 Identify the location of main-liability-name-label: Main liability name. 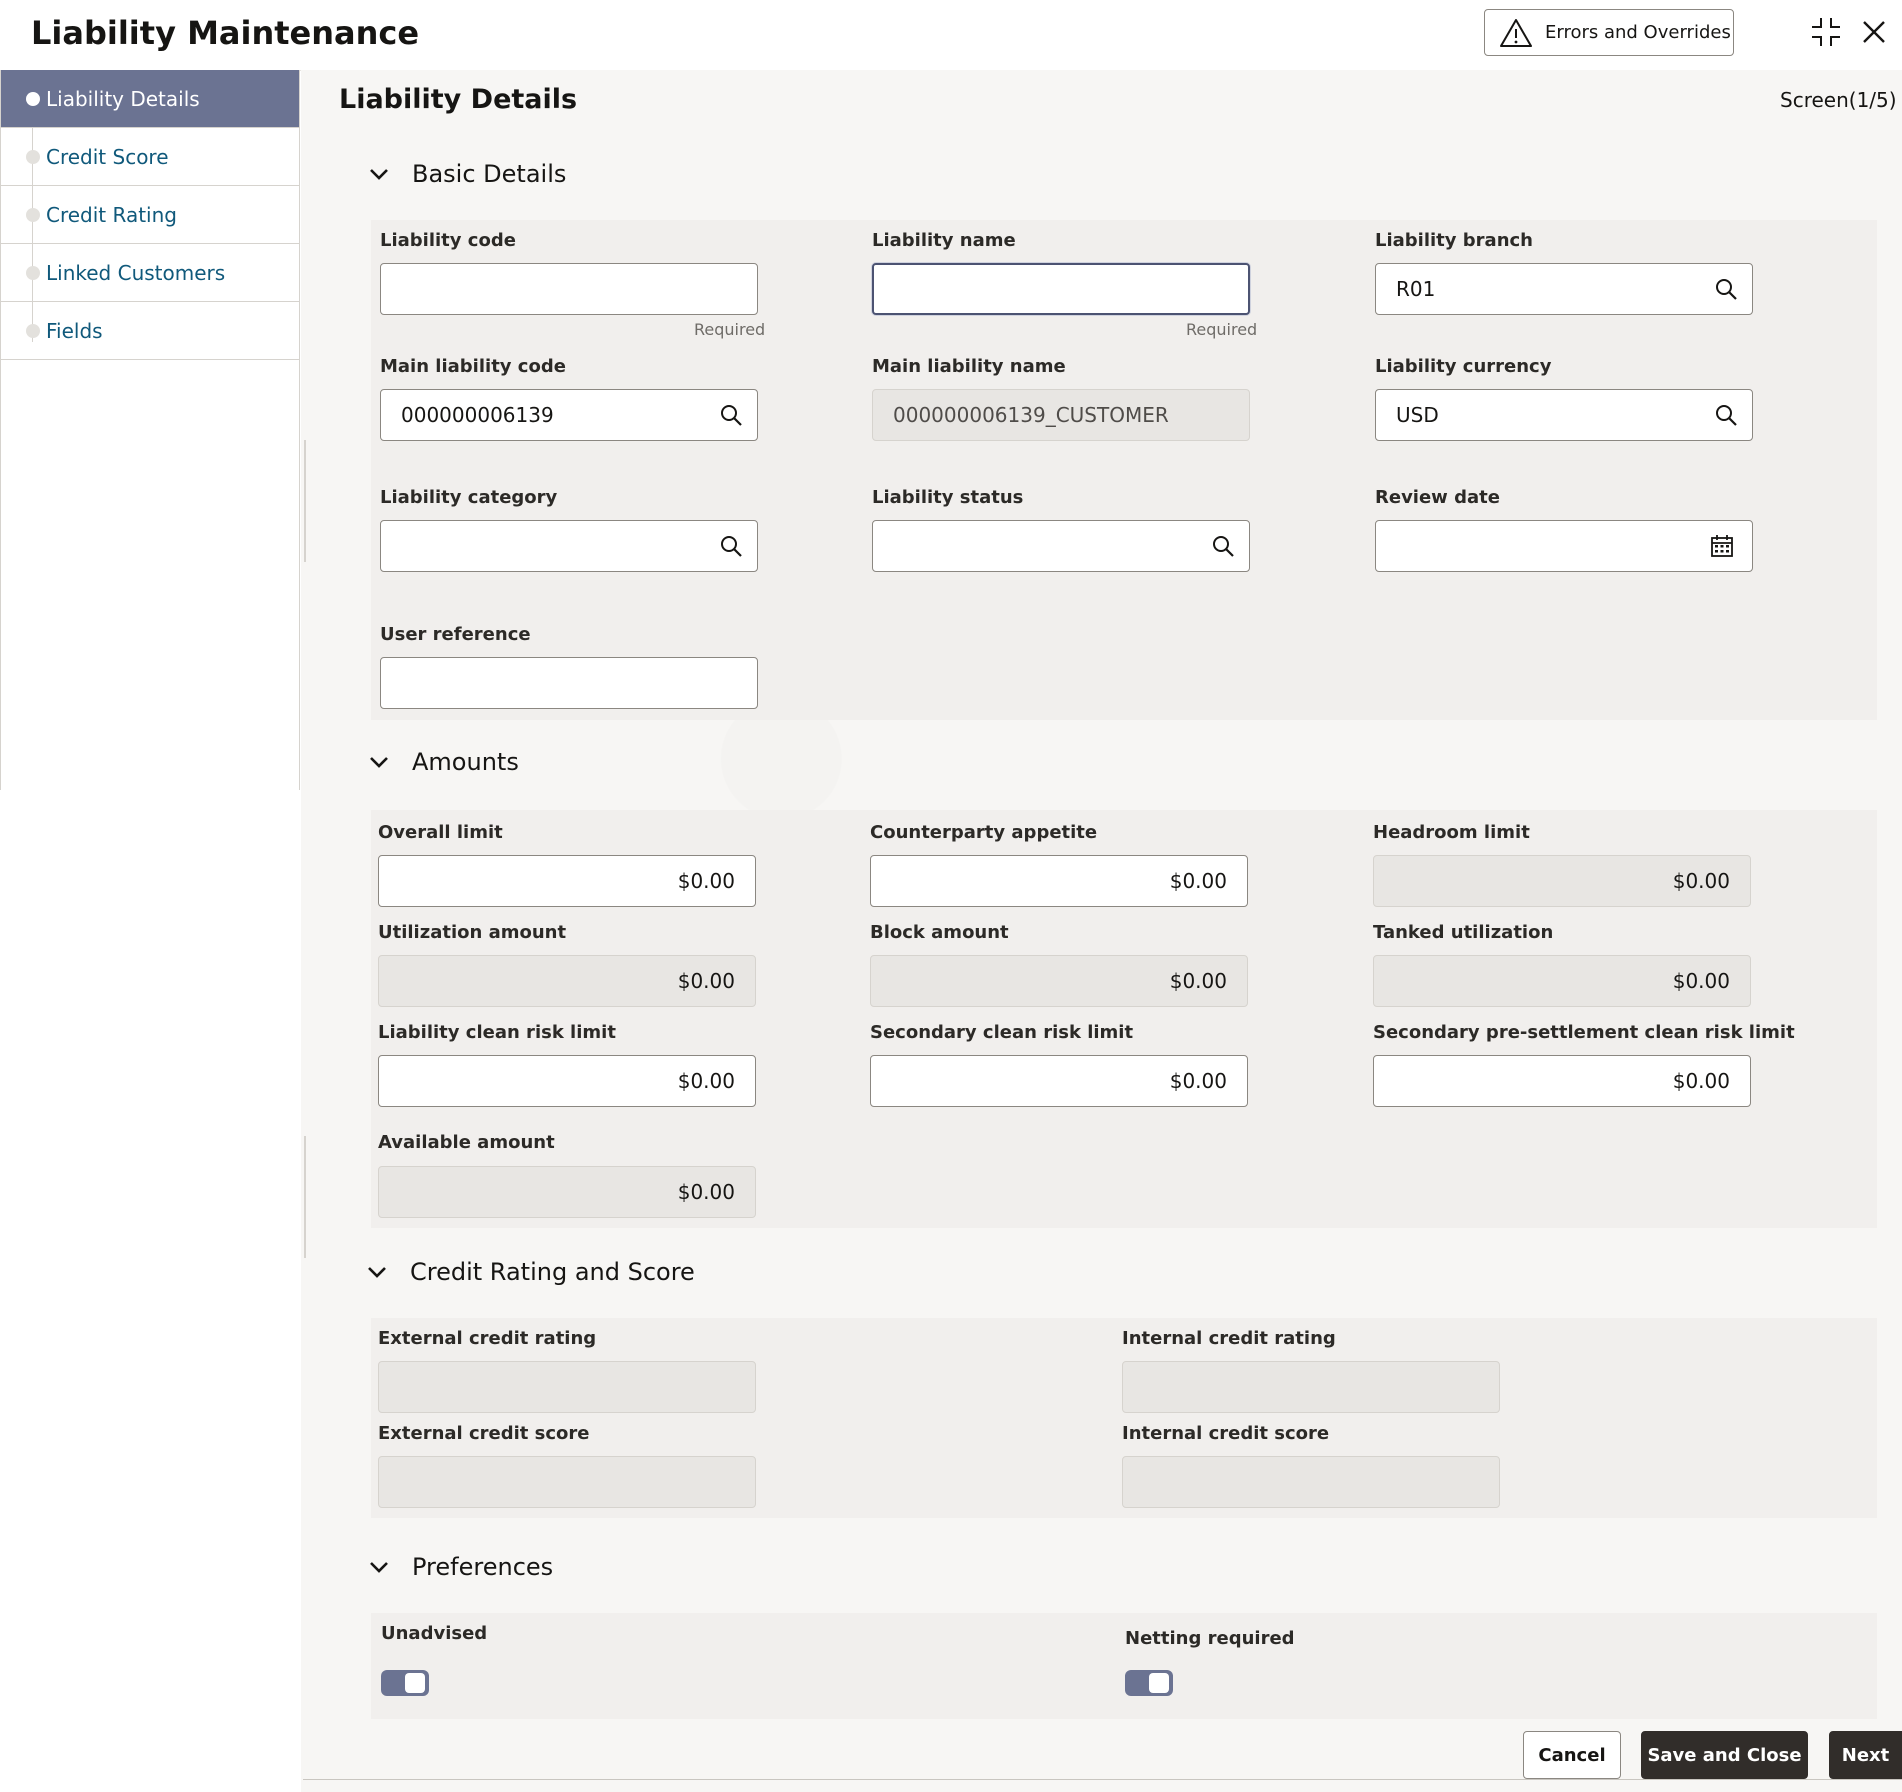
(969, 366).